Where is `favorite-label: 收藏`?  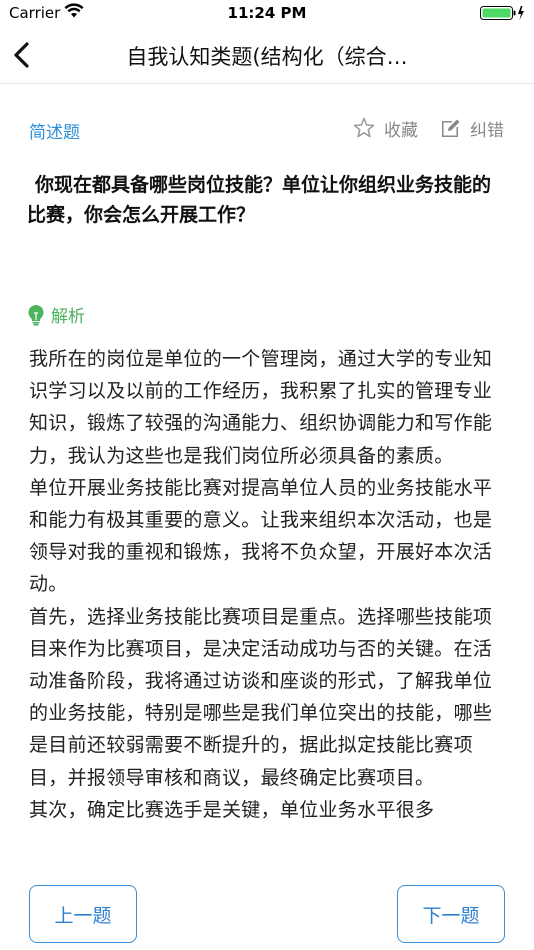 favorite-label: 收藏 is located at coordinates (401, 130).